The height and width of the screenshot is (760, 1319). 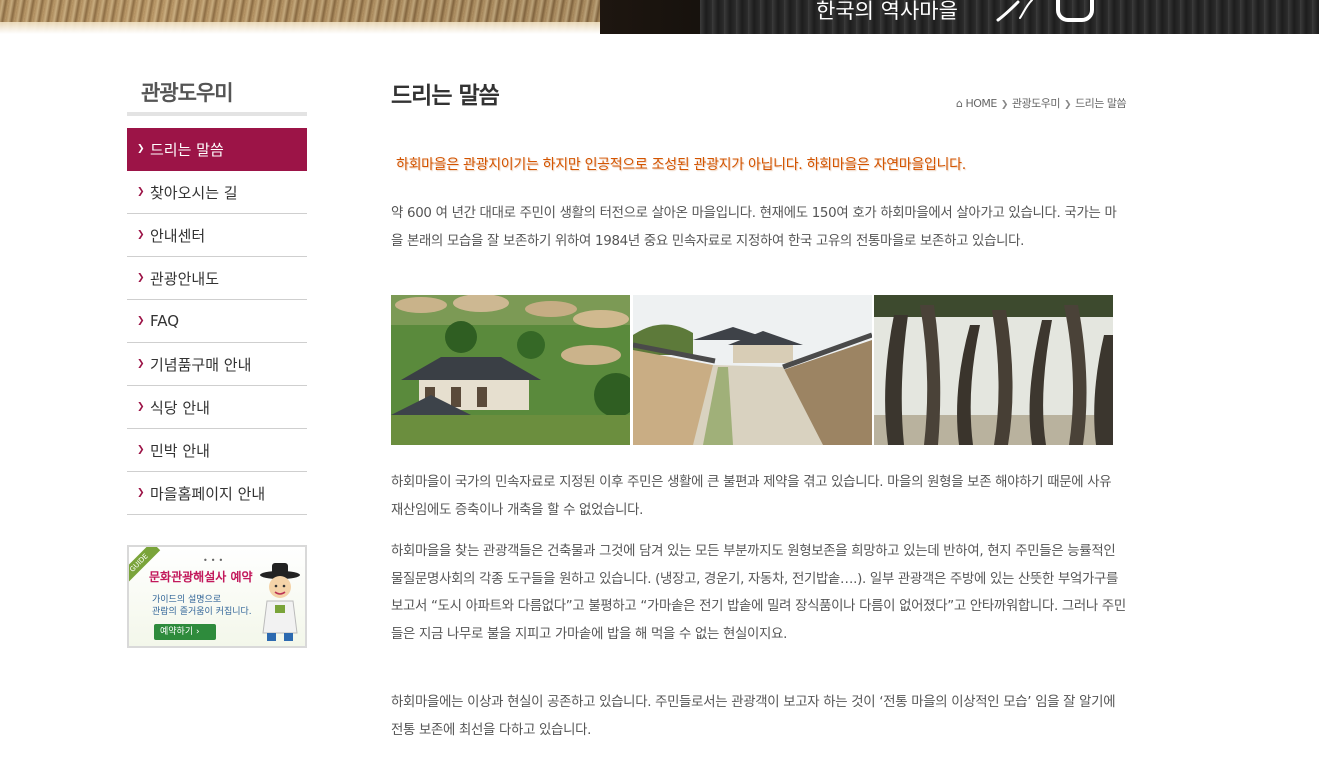 What do you see at coordinates (187, 149) in the screenshot?
I see `sidebar-item-label: 드리는 말씀` at bounding box center [187, 149].